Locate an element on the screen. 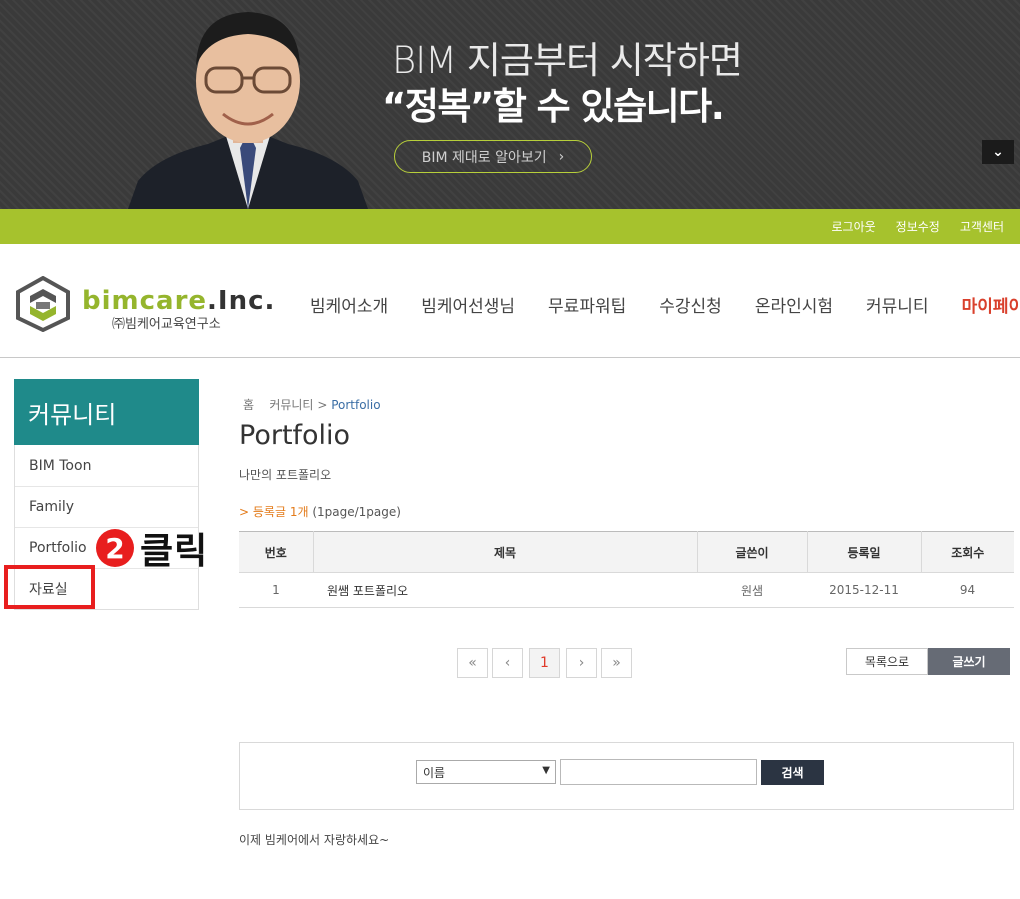 The width and height of the screenshot is (1020, 899). prev-page-button: ‹ is located at coordinates (507, 663).